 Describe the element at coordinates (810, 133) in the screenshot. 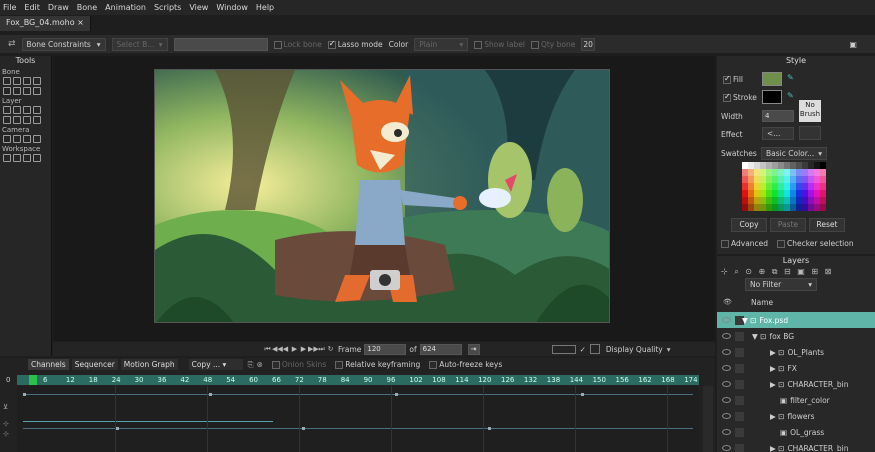

I see `effect-options-button` at that location.